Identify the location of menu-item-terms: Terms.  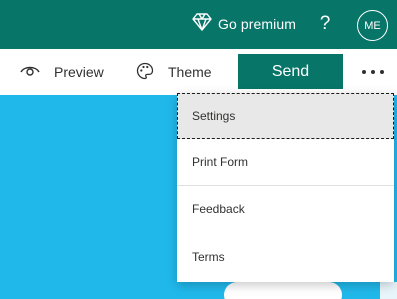
(285, 257).